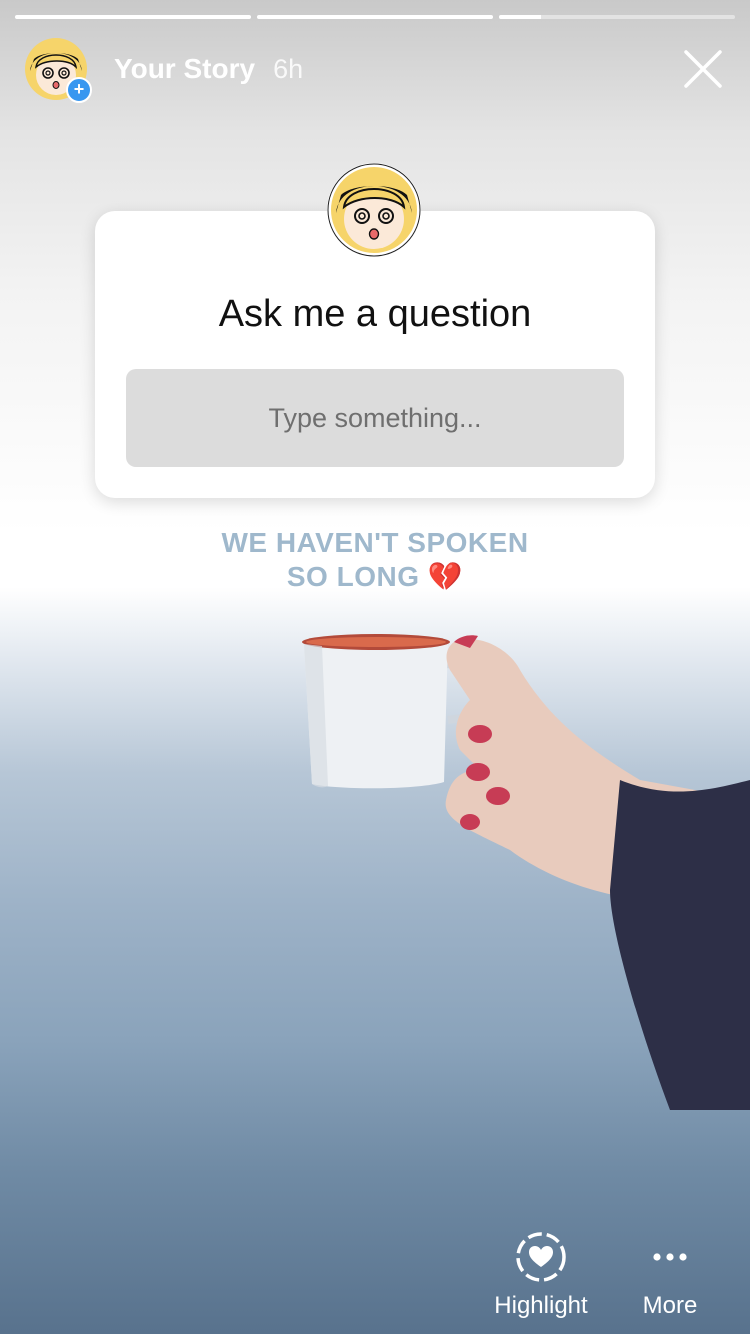 The width and height of the screenshot is (750, 1334). I want to click on story-username: Your Story, so click(184, 69).